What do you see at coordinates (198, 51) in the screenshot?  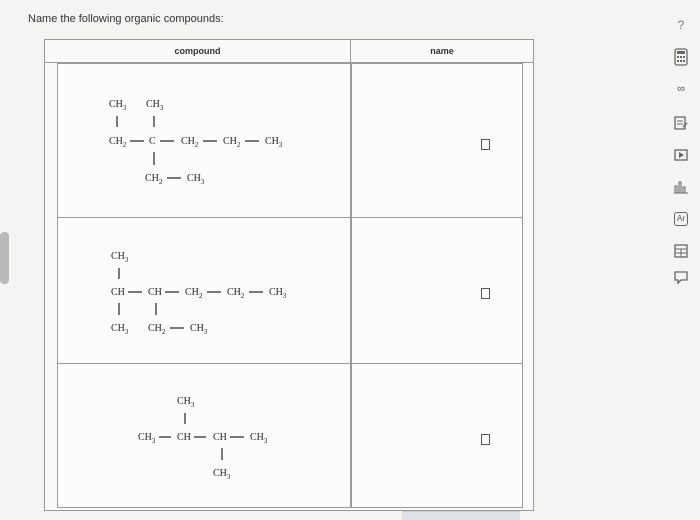 I see `header-compound: compound` at bounding box center [198, 51].